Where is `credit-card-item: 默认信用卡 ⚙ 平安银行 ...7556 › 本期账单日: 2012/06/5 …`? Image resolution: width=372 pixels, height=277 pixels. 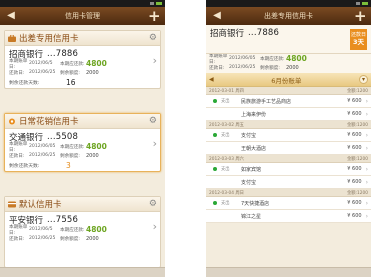 credit-card-item: 默认信用卡 ⚙ 平安银行 ...7556 › 本期账单日: 2012/06/5 … is located at coordinates (82, 232).